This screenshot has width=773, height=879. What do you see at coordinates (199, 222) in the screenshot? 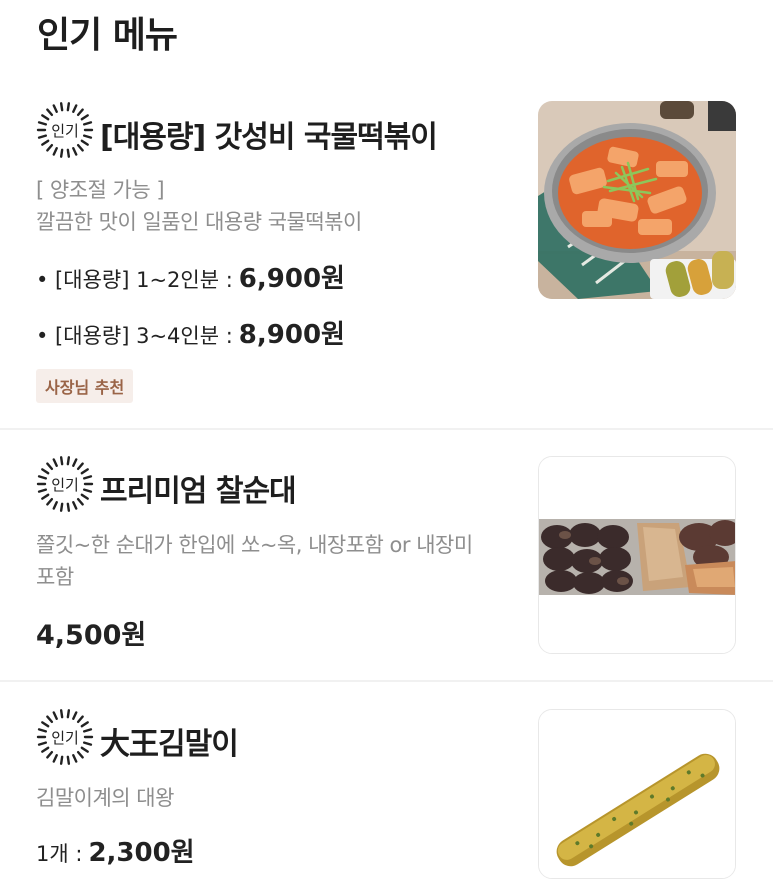
I see `menu-item-description: 깔끔한 맛이 일품인 대용량 국물떡볶이` at bounding box center [199, 222].